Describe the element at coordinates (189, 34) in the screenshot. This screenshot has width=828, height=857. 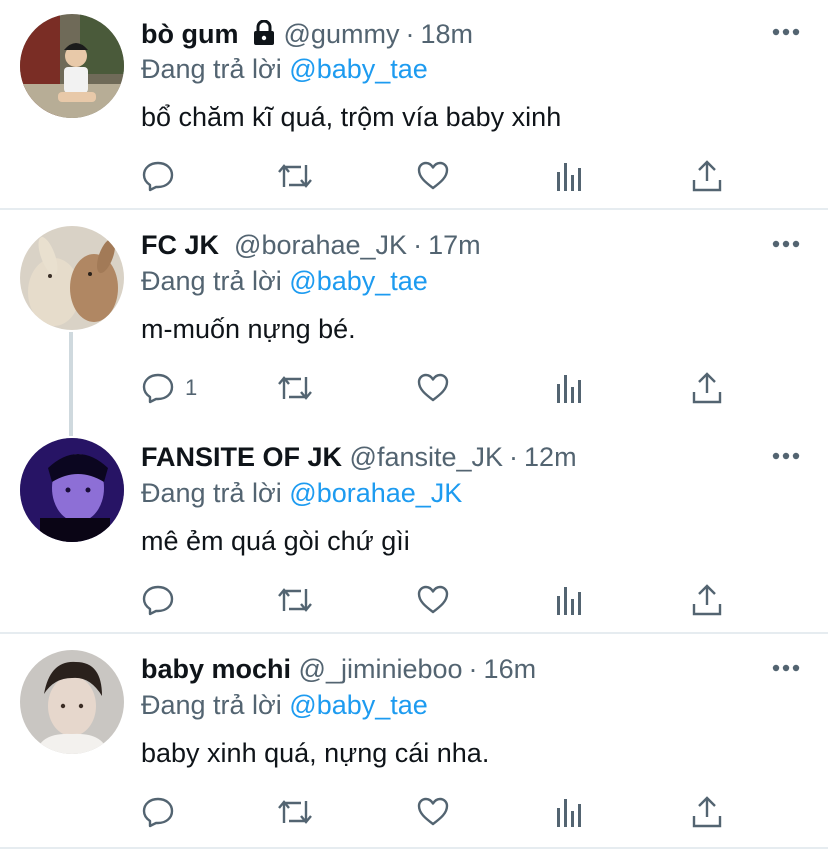
I see `display-name: bò gum` at that location.